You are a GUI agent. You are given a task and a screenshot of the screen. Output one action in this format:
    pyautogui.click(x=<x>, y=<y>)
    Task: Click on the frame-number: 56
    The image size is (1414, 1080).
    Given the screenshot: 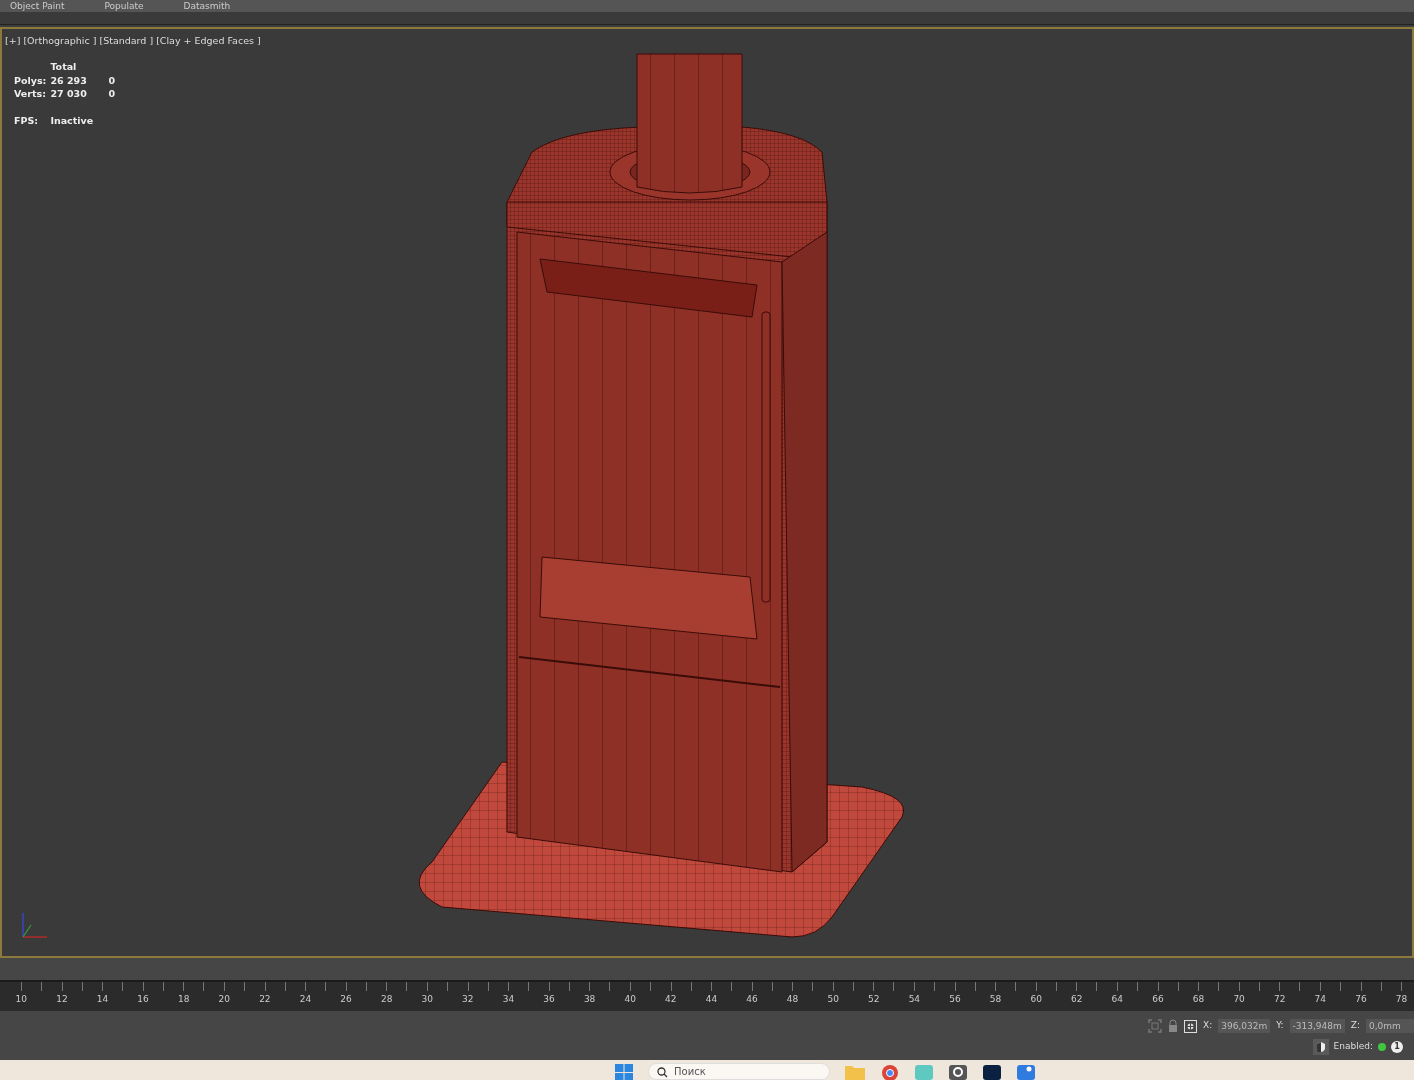 What is the action you would take?
    pyautogui.click(x=955, y=999)
    